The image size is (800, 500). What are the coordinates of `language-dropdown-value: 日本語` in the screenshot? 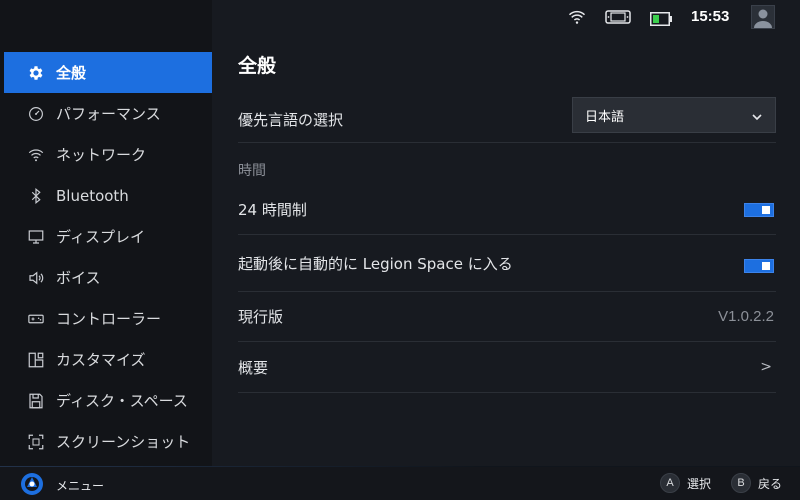 It's located at (605, 117).